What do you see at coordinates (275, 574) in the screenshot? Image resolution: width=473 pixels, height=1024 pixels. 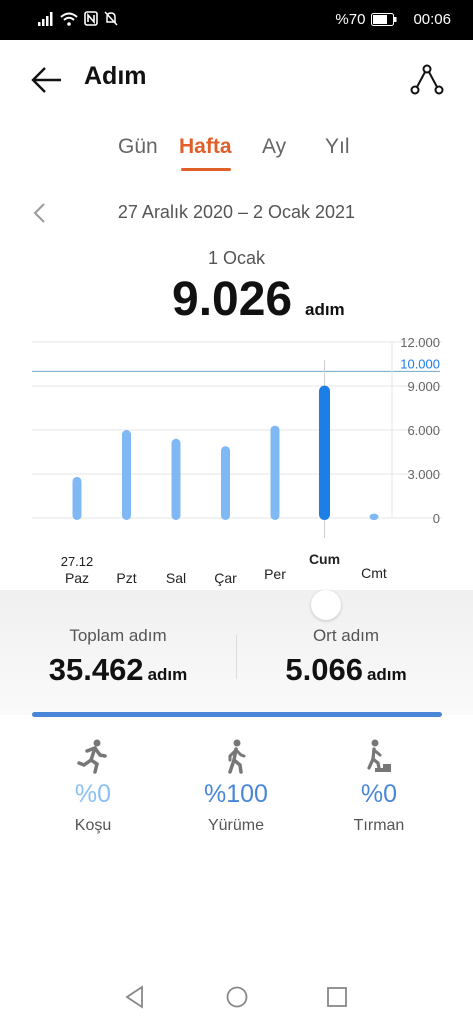 I see `x-tick-label: Per` at bounding box center [275, 574].